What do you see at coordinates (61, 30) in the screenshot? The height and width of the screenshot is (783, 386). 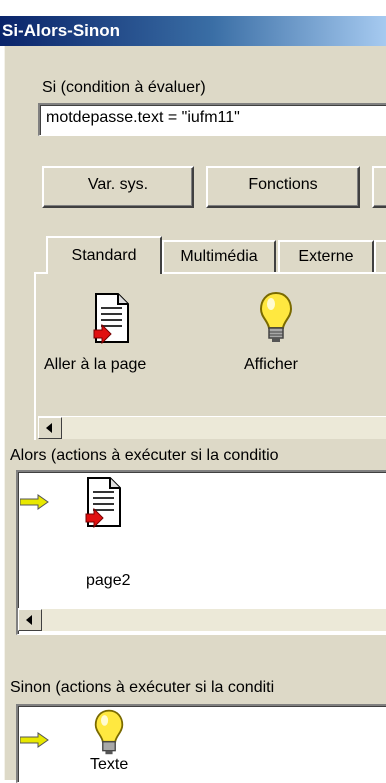 I see `window-title: Si-Alors-Sinon` at bounding box center [61, 30].